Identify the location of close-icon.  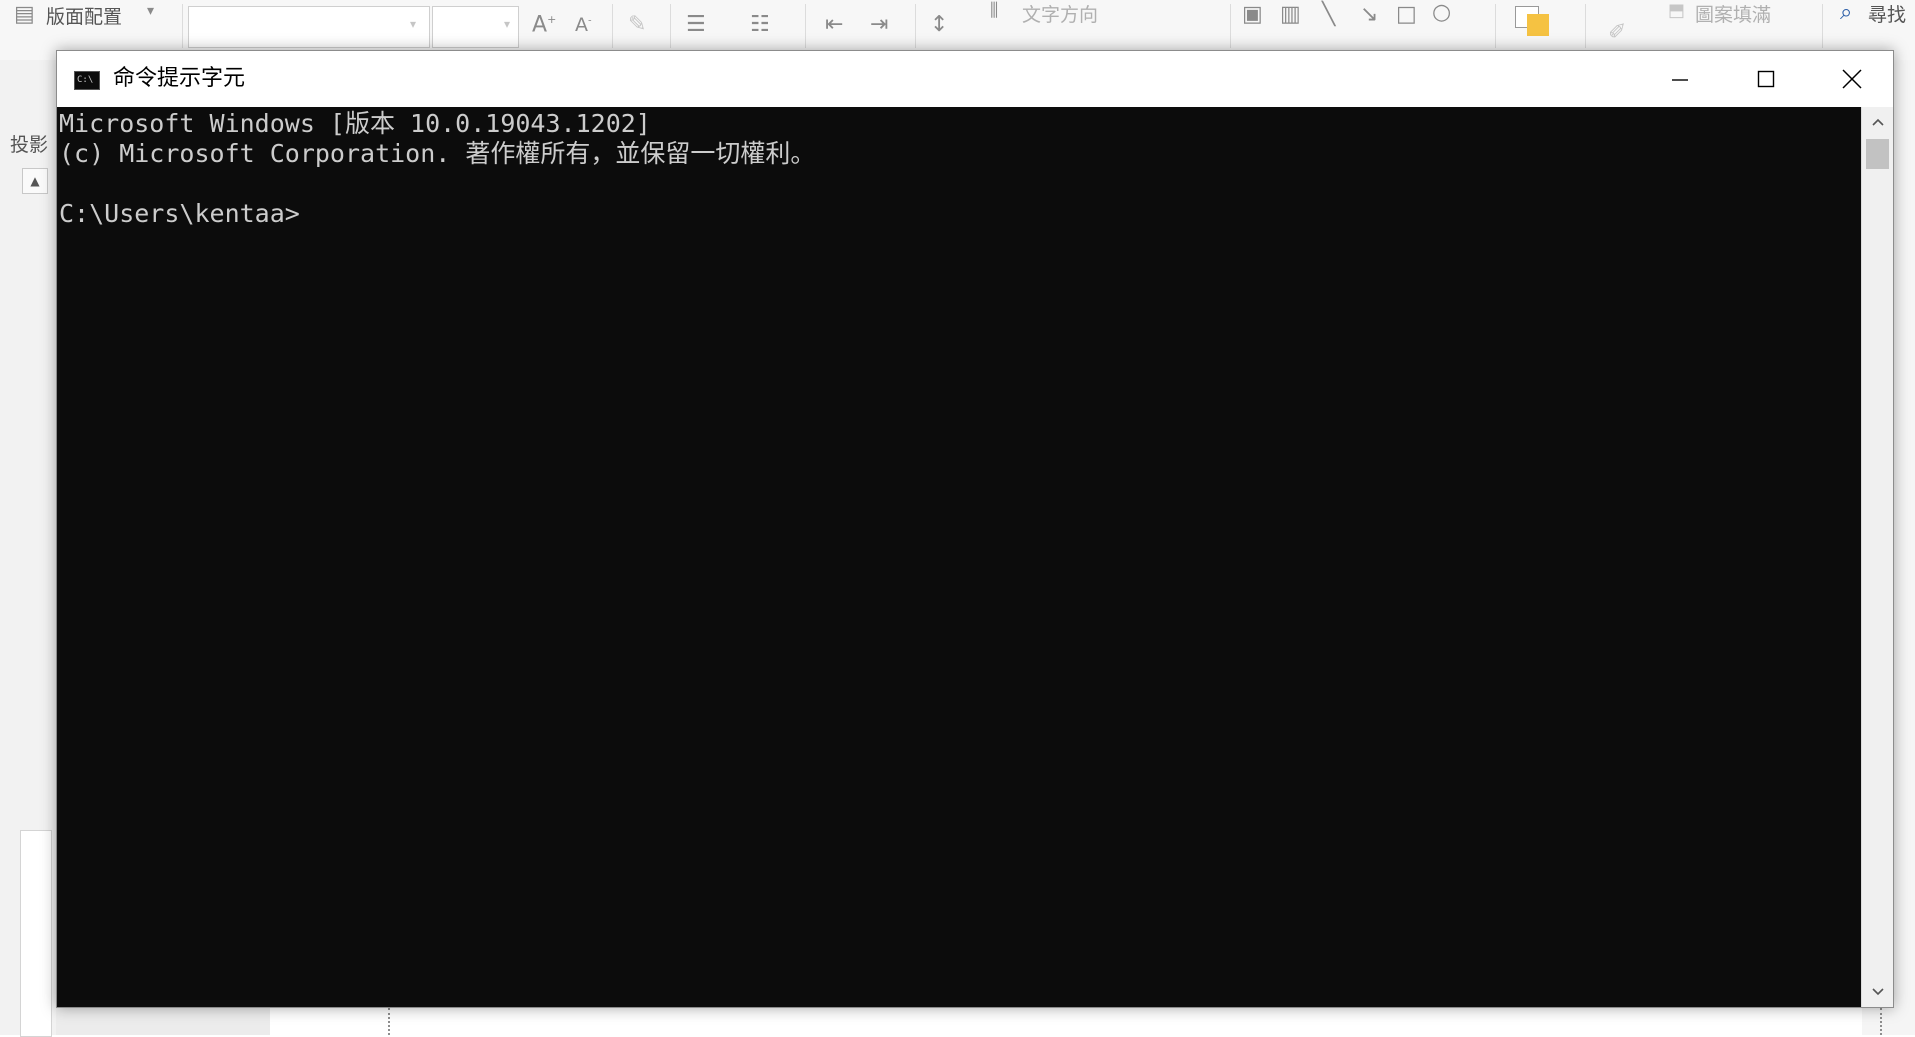
(1852, 79).